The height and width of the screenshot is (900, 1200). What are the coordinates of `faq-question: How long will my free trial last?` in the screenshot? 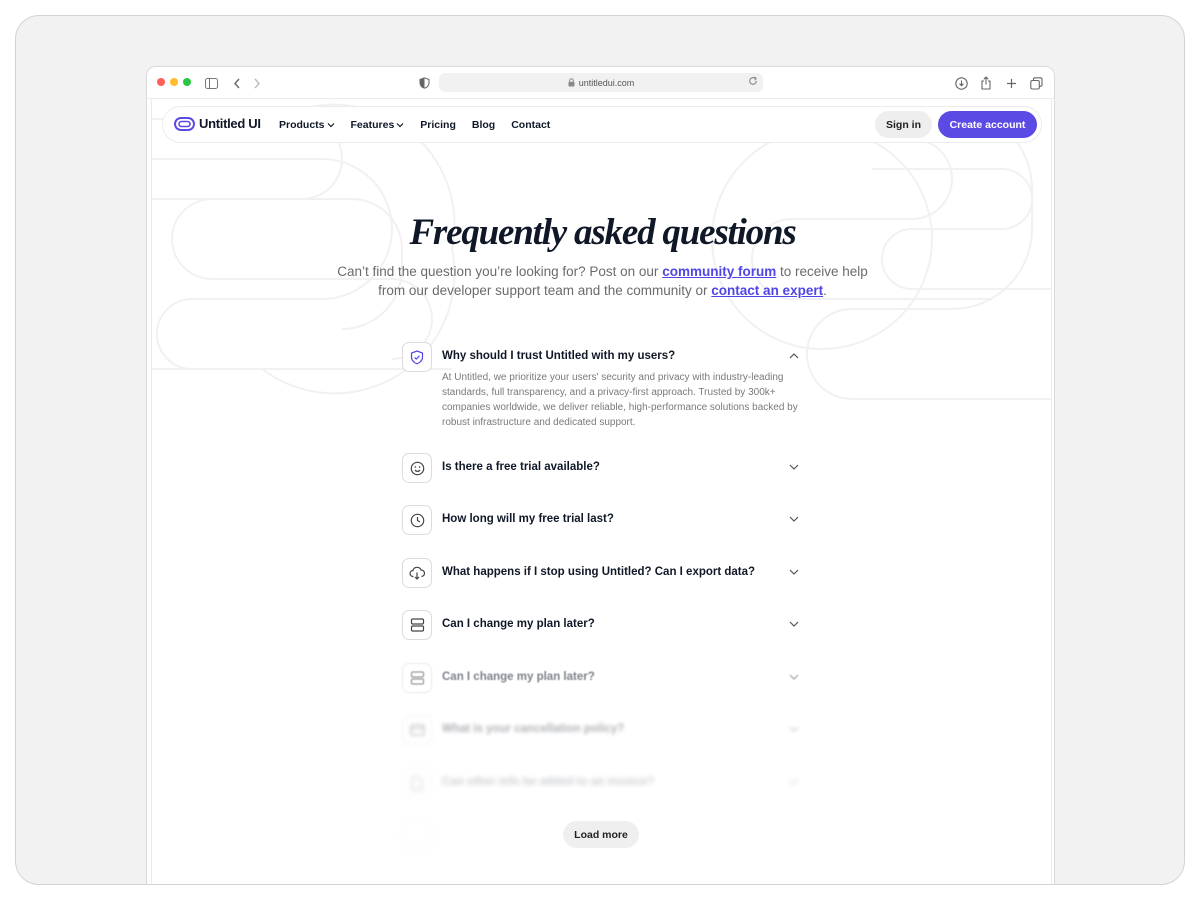 It's located at (528, 519).